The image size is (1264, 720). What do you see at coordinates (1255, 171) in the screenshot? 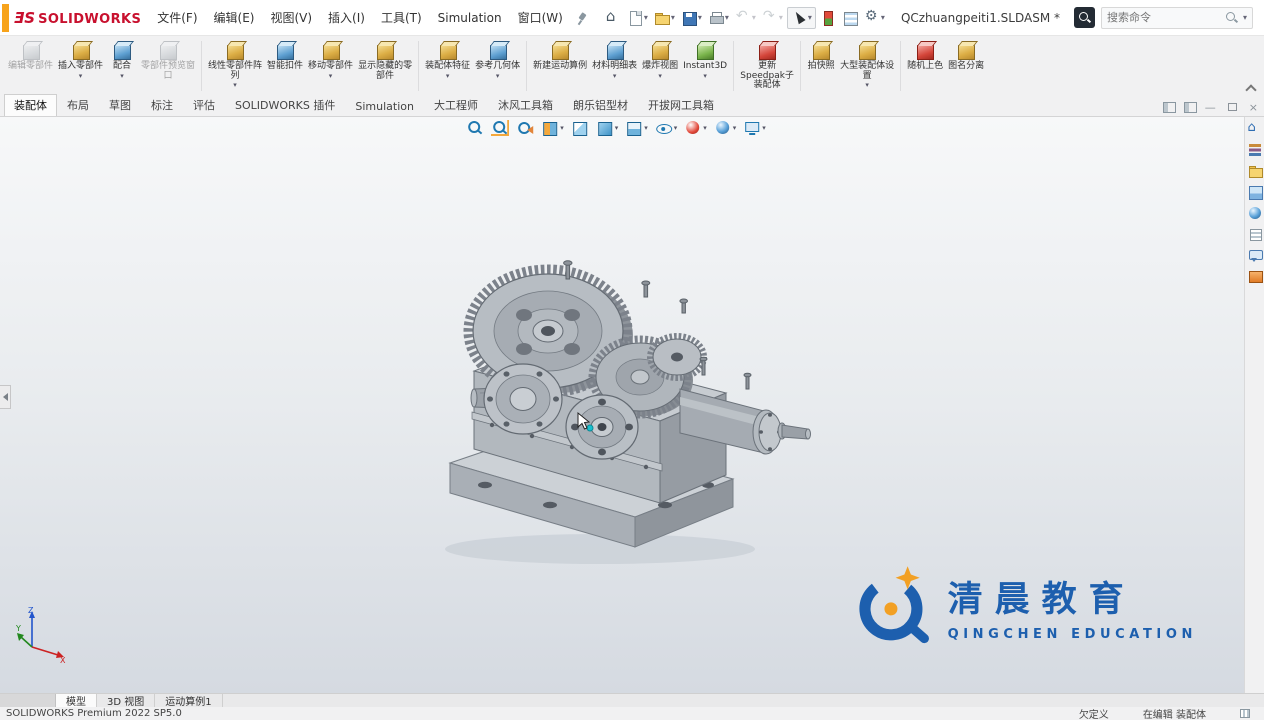
I see `file-explorer-icon` at bounding box center [1255, 171].